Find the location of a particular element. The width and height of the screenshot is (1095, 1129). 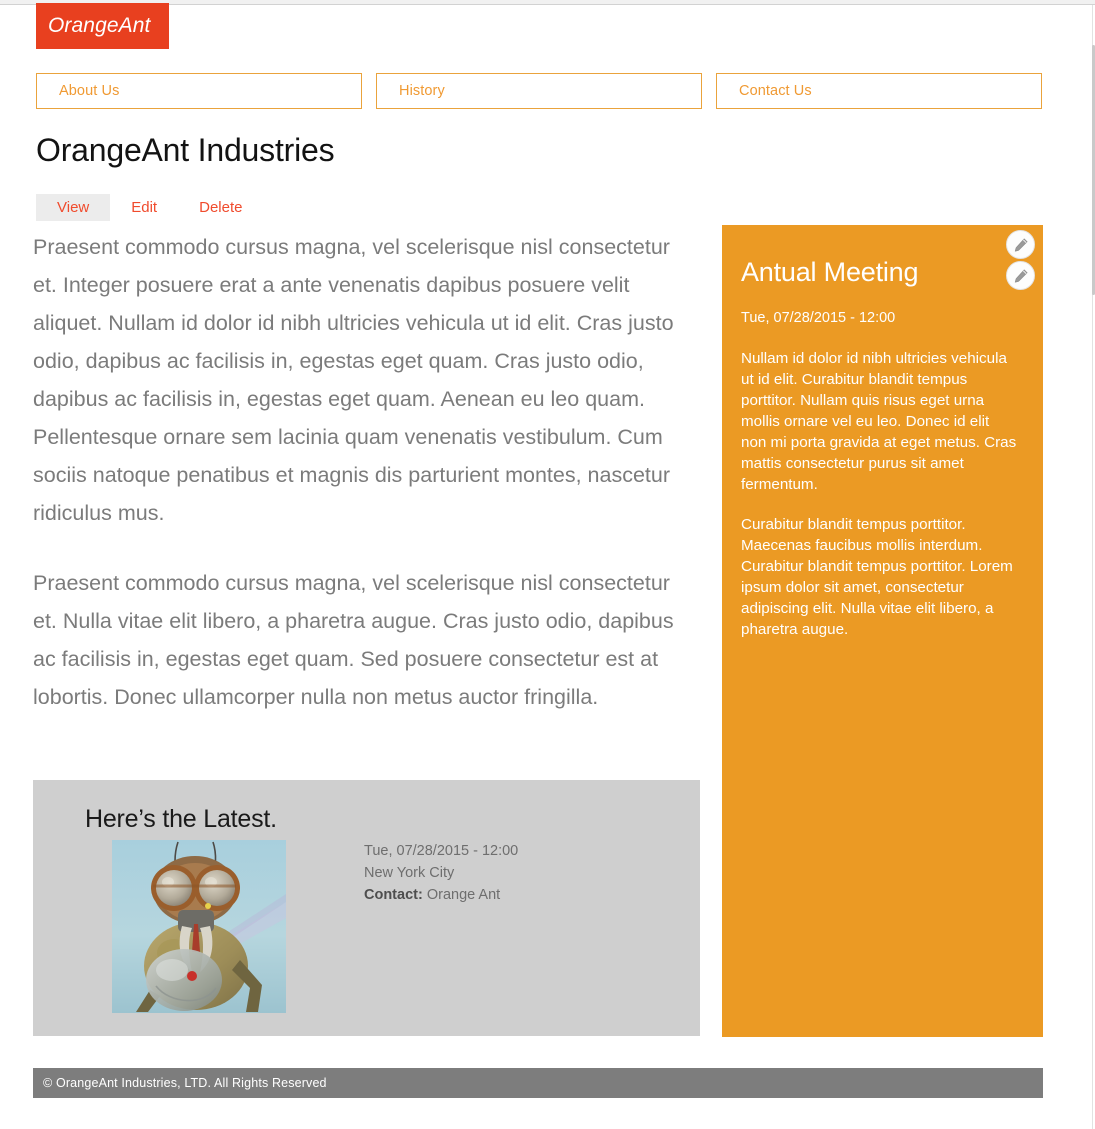

nav-item-label: Contact Us is located at coordinates (775, 91).